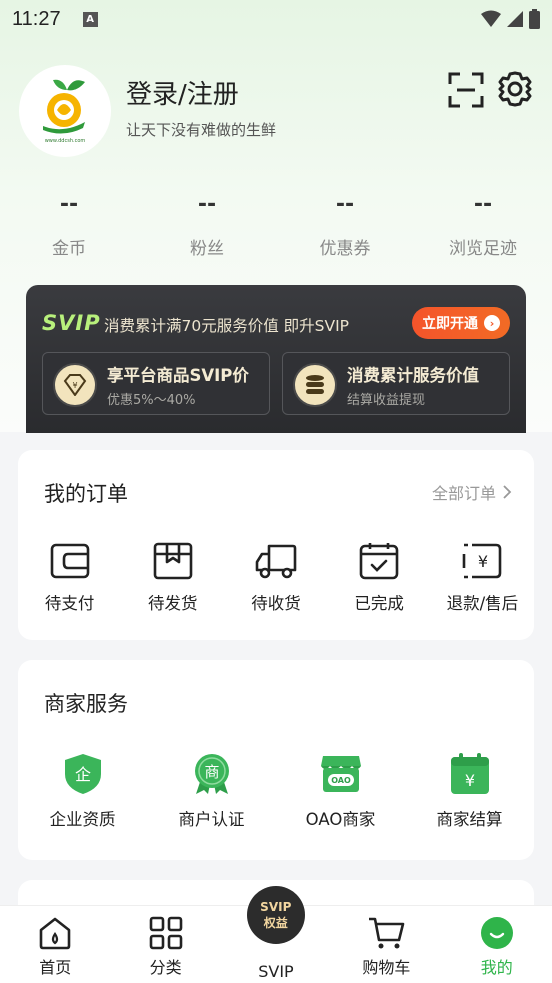  I want to click on order-pending-shipment: 待发货, so click(172, 578).